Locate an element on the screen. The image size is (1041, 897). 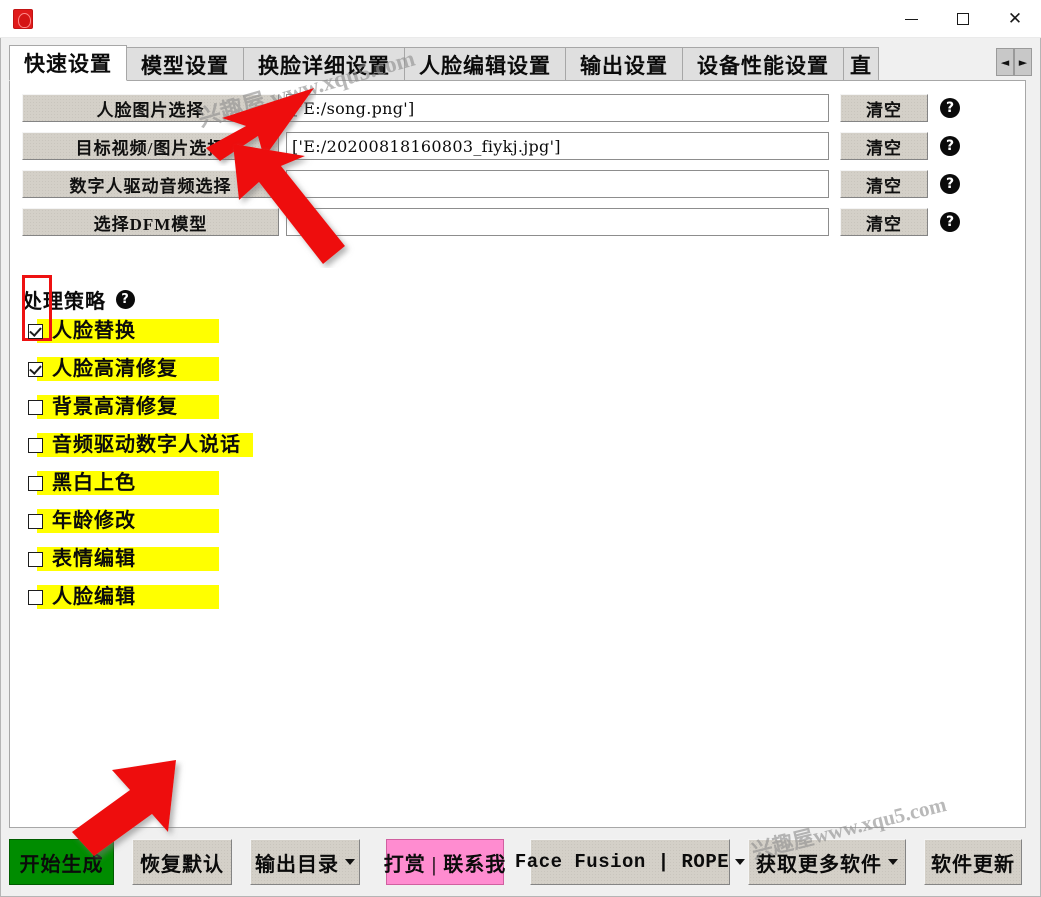
target-media-help-icon: ? is located at coordinates (950, 146).